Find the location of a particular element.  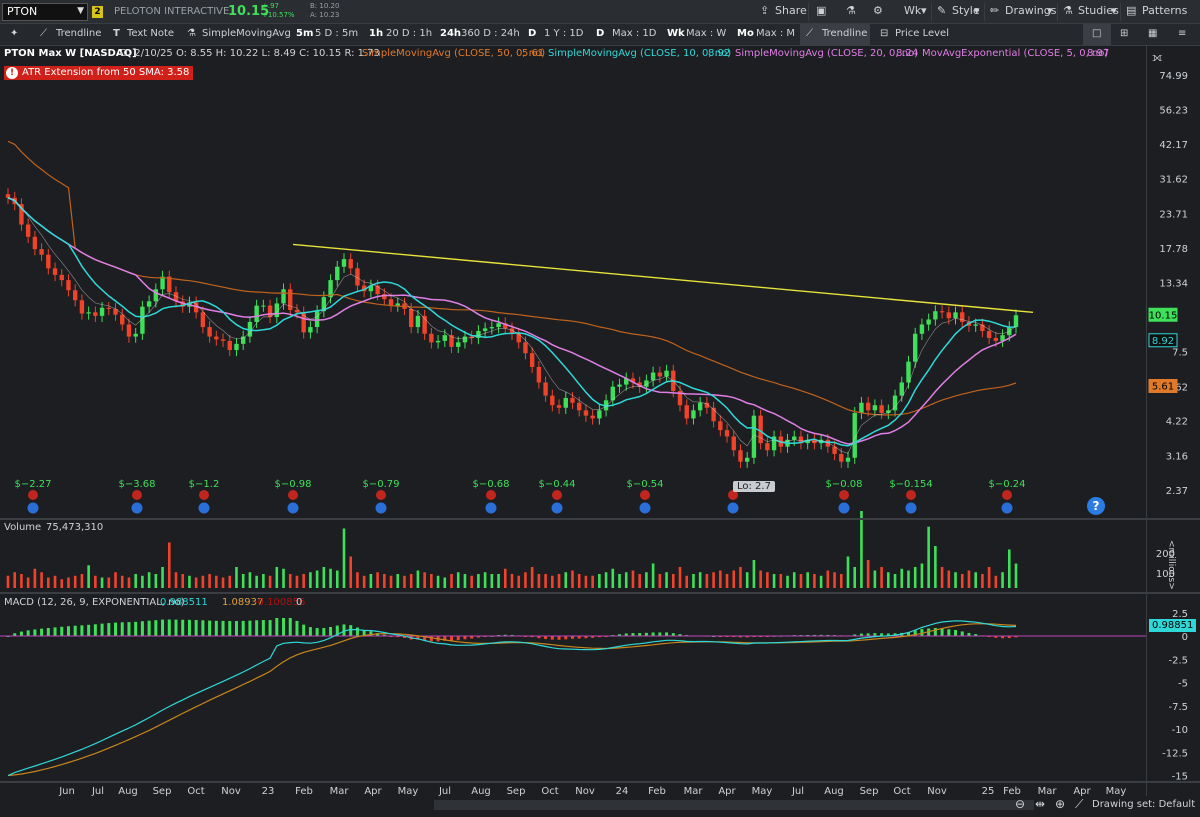

text-note-tool: Text Note is located at coordinates (150, 33).